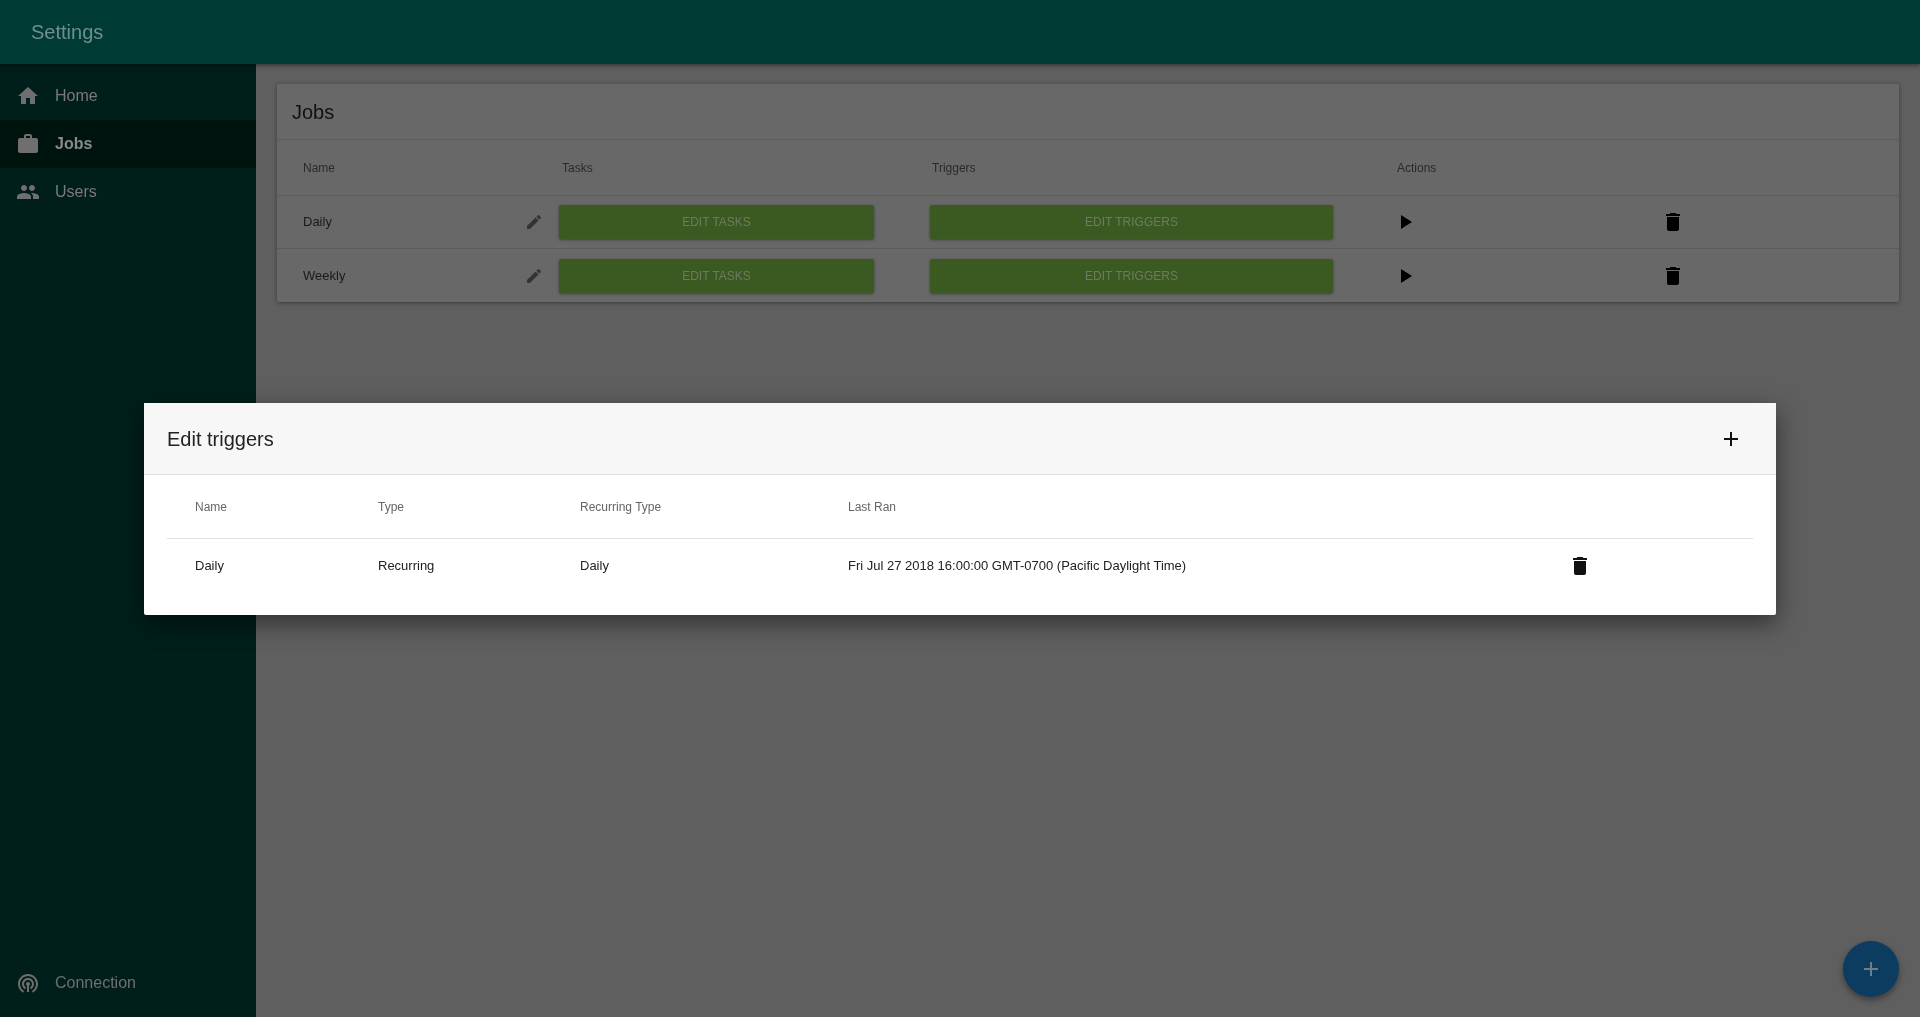  I want to click on sidebar-item: Home, so click(128, 96).